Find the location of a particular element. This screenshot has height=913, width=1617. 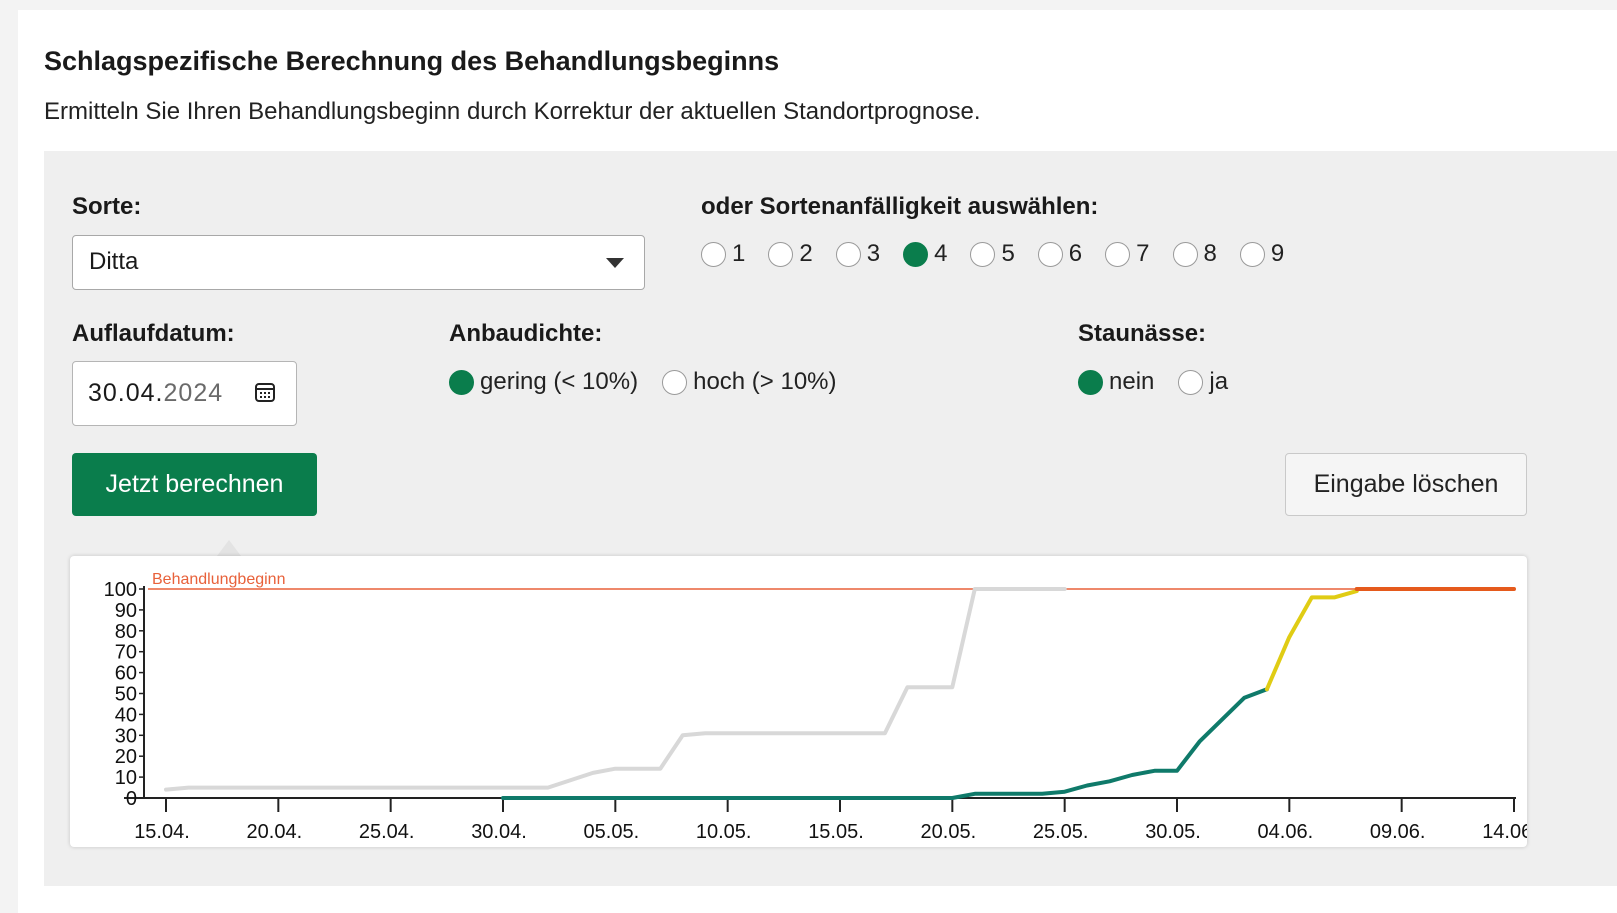

tooltip-notch is located at coordinates (229, 548).